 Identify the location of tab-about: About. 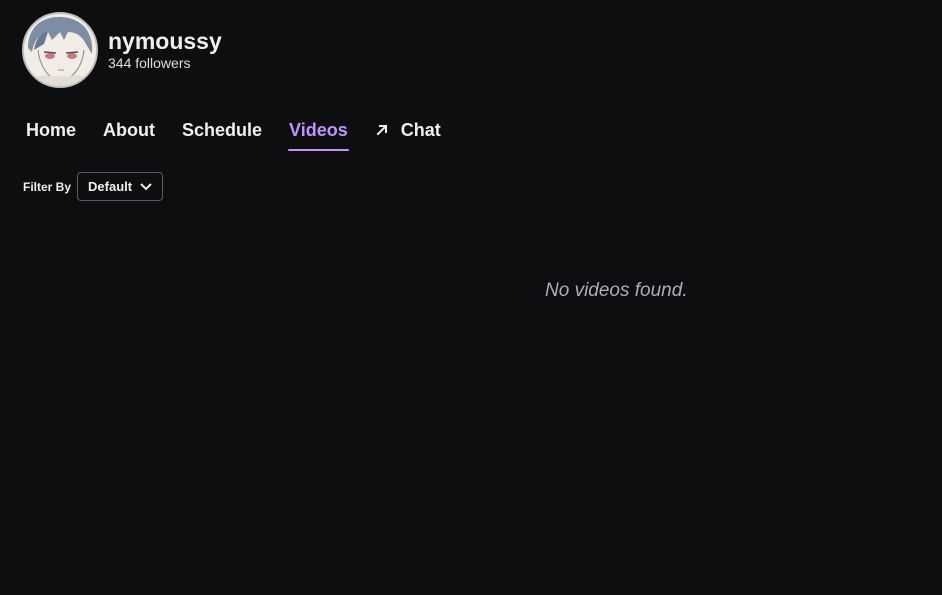
(129, 134).